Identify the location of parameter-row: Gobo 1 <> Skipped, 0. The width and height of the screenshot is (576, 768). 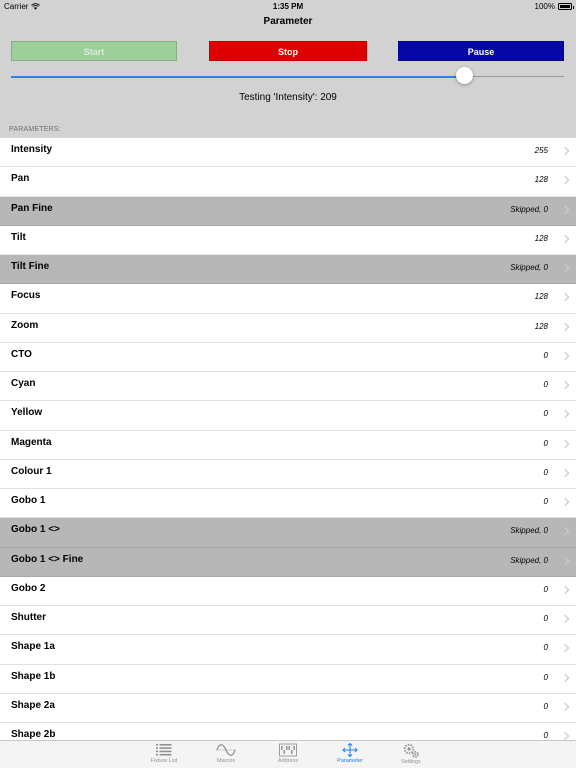
(288, 533).